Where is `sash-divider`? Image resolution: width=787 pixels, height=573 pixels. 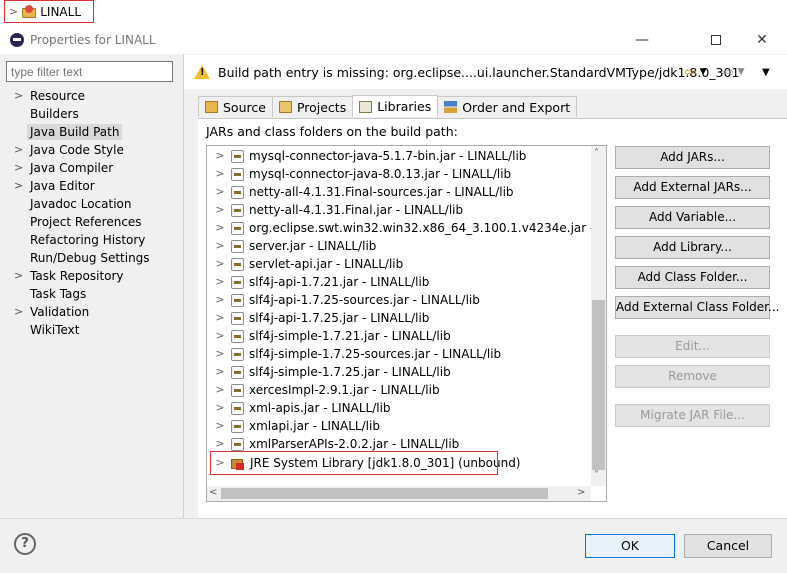
sash-divider is located at coordinates (183, 286).